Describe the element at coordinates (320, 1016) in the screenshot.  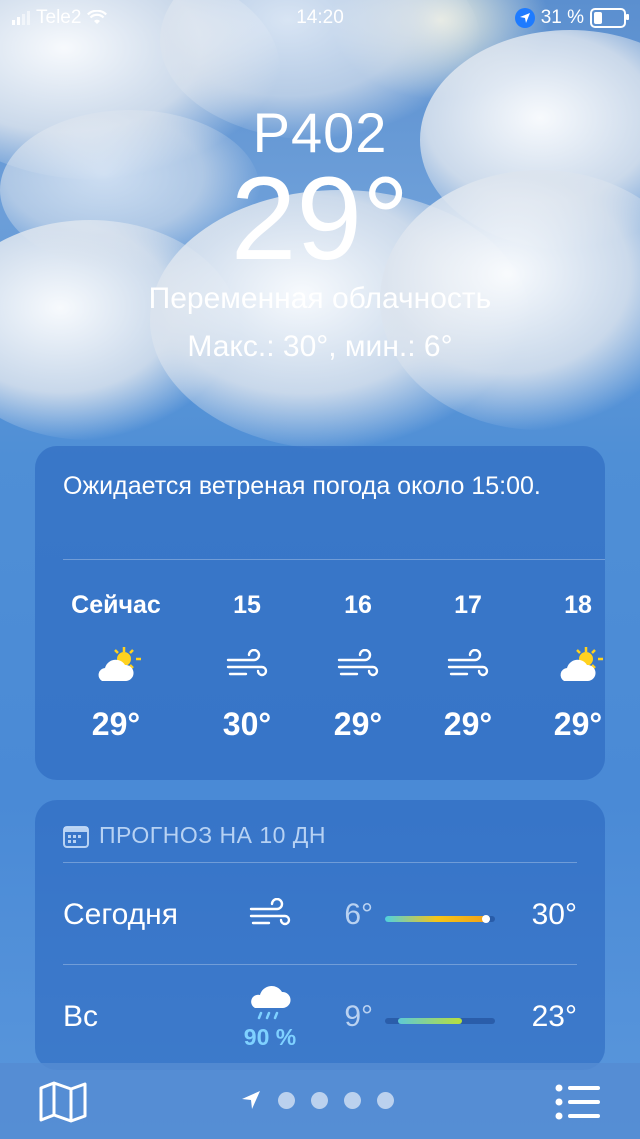
I see `forecast-row: Вс 90 % 9° 23°` at that location.